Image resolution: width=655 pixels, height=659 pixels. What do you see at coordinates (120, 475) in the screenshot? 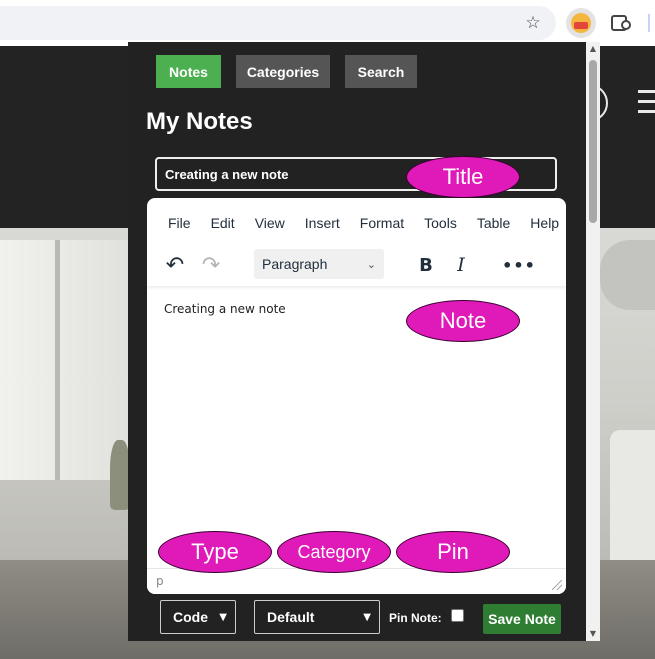
I see `photo-plant` at bounding box center [120, 475].